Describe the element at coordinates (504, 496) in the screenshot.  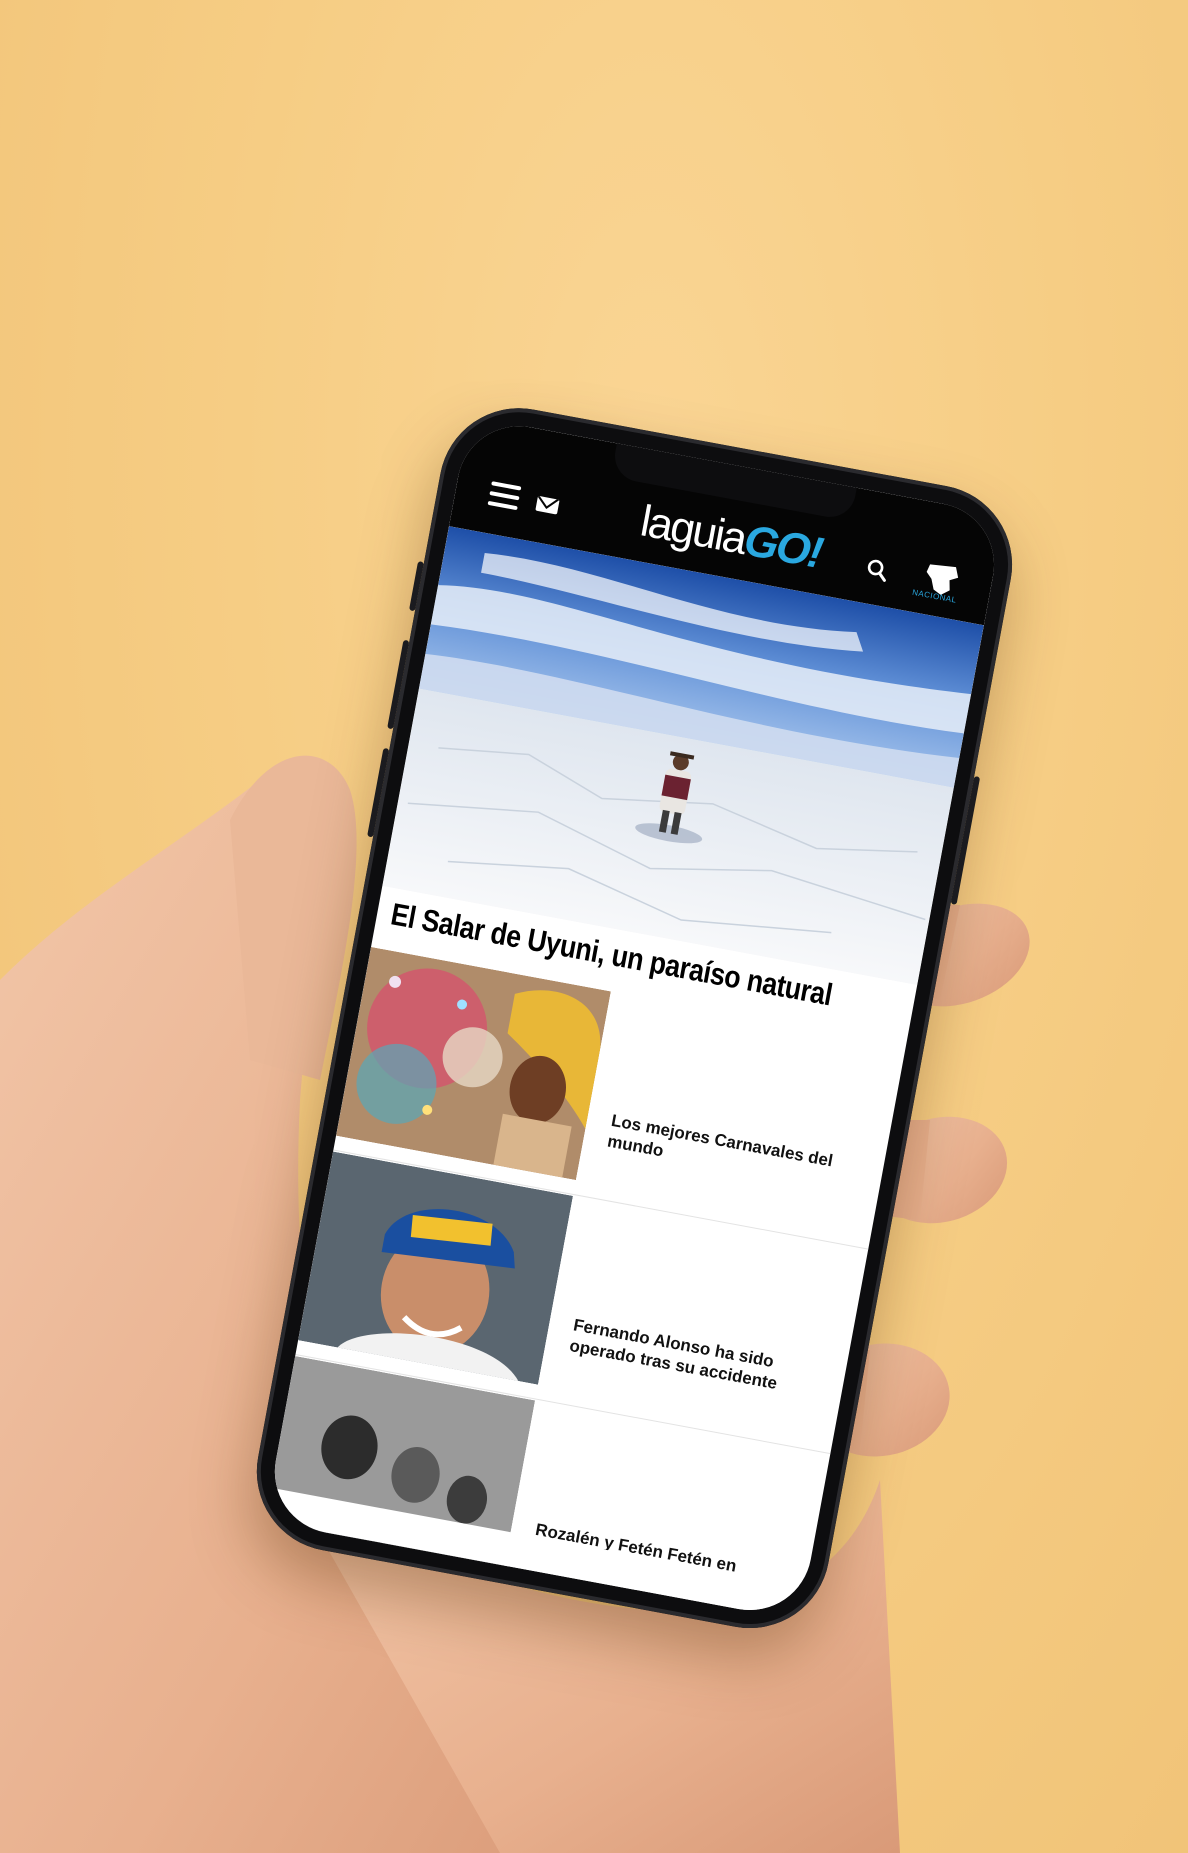
I see `menu-icon` at that location.